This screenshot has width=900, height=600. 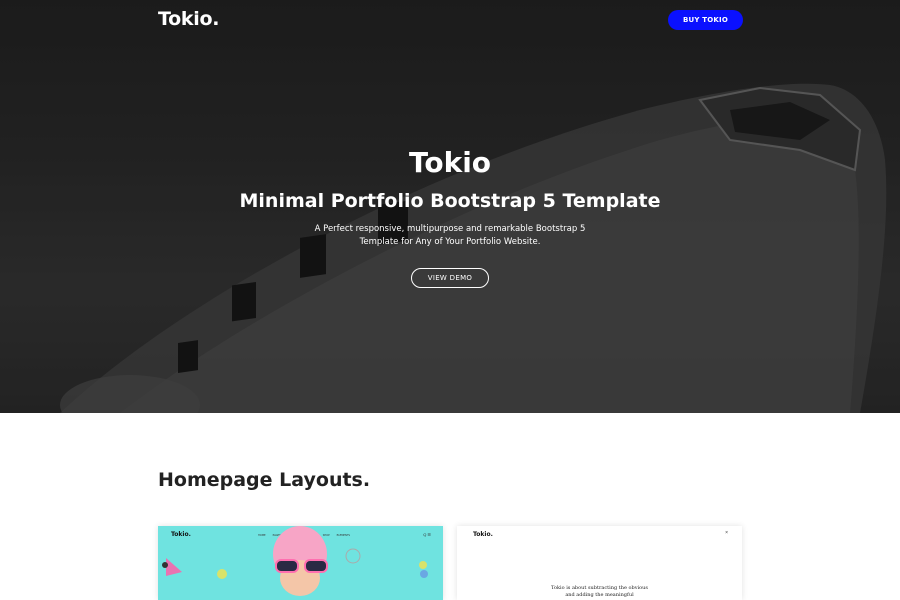 What do you see at coordinates (295, 561) in the screenshot?
I see `card-preview-illustration` at bounding box center [295, 561].